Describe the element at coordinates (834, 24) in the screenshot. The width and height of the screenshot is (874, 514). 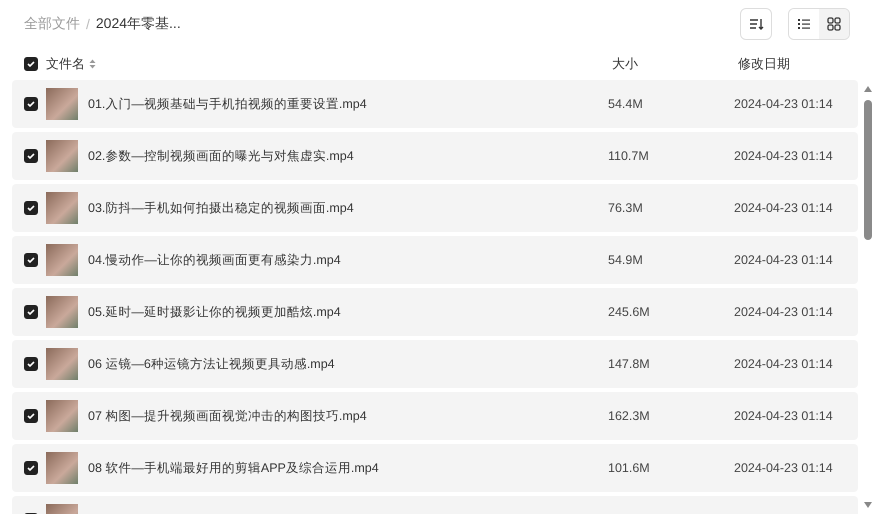
I see `grid-icon` at that location.